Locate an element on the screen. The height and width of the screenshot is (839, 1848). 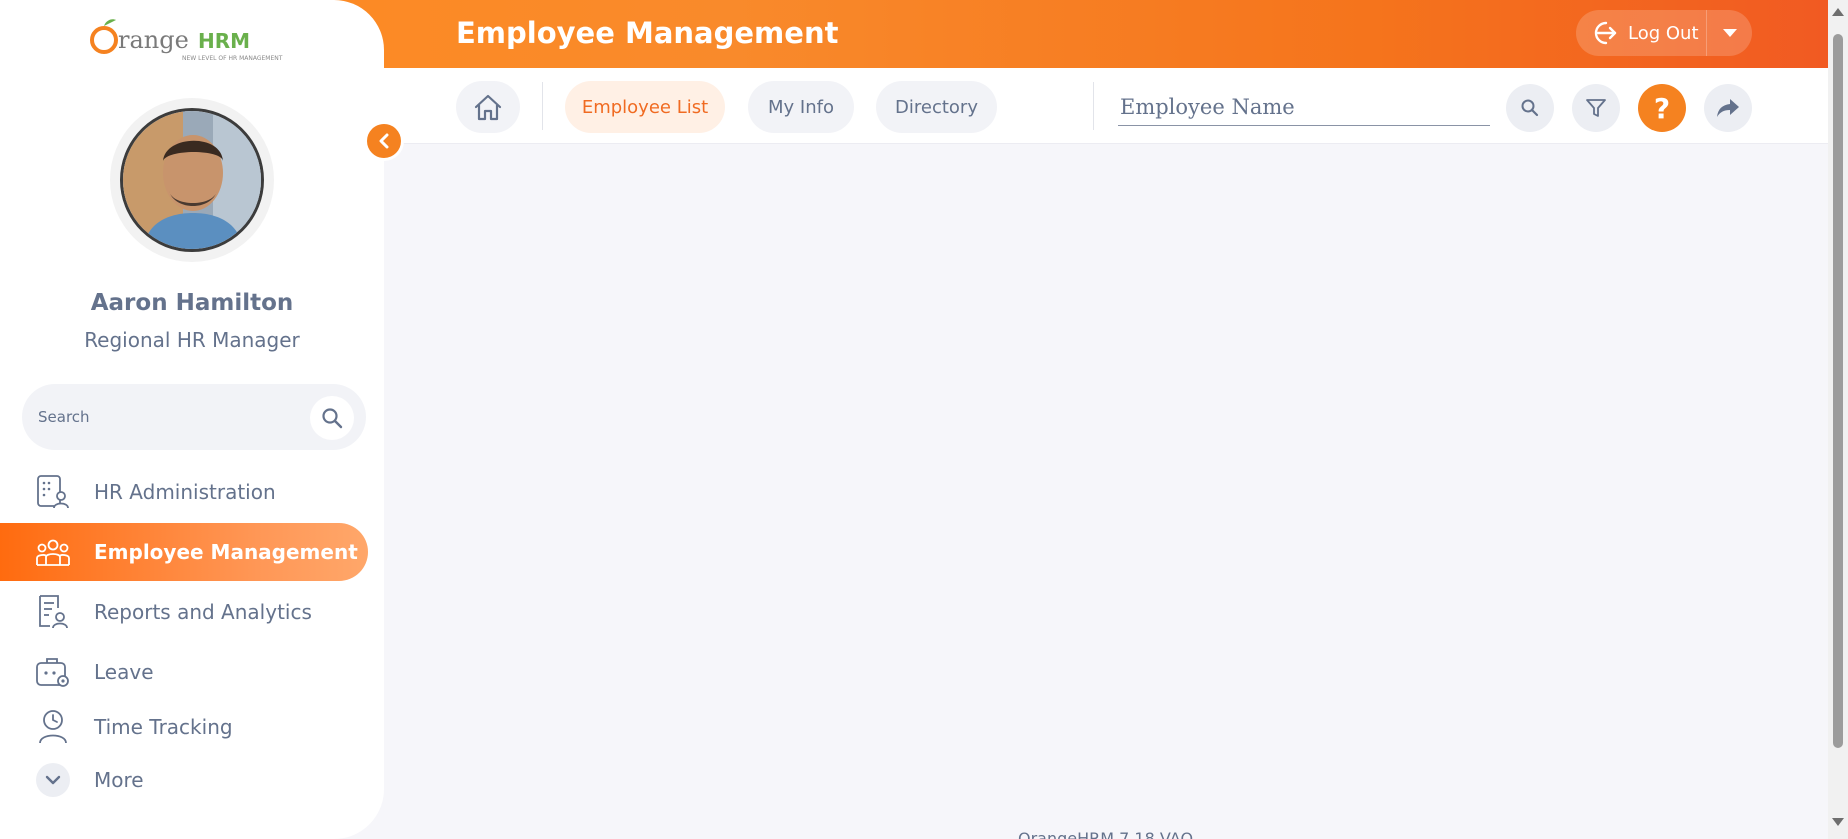
sidebar-search-input is located at coordinates (163, 417).